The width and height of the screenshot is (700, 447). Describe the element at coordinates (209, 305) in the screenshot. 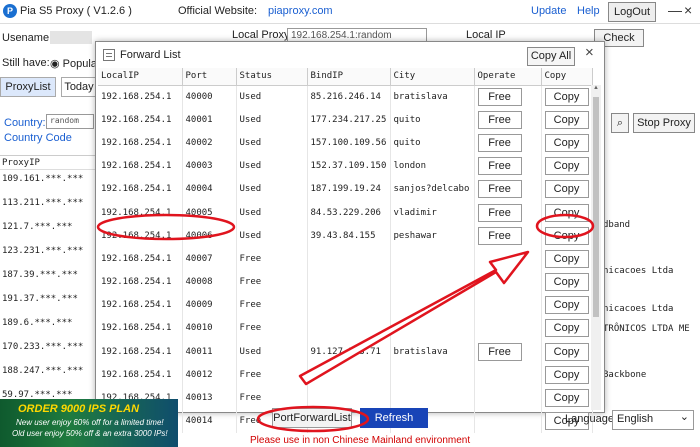

I see `port-cell: 40009` at that location.